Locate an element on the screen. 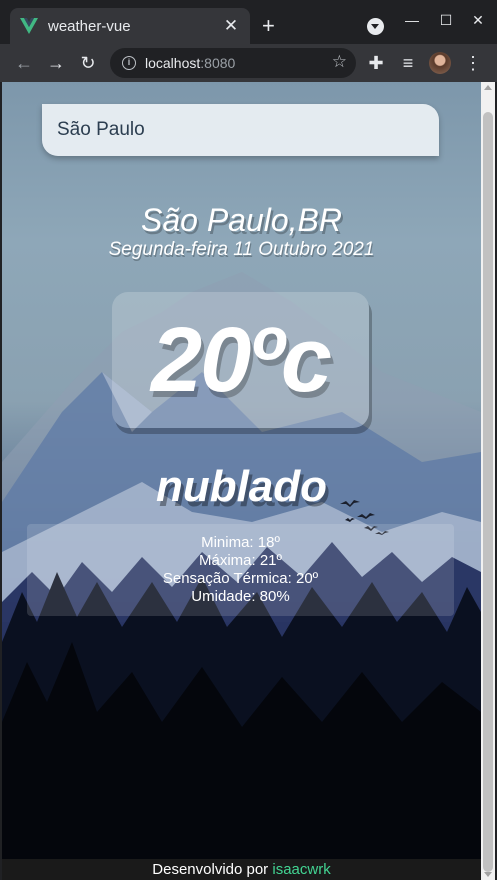  tab-close-icon: ✕ is located at coordinates (231, 26).